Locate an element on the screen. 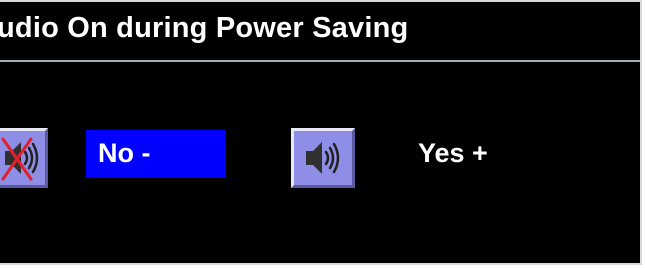 The height and width of the screenshot is (268, 645). speaker-muted-icon is located at coordinates (24, 158).